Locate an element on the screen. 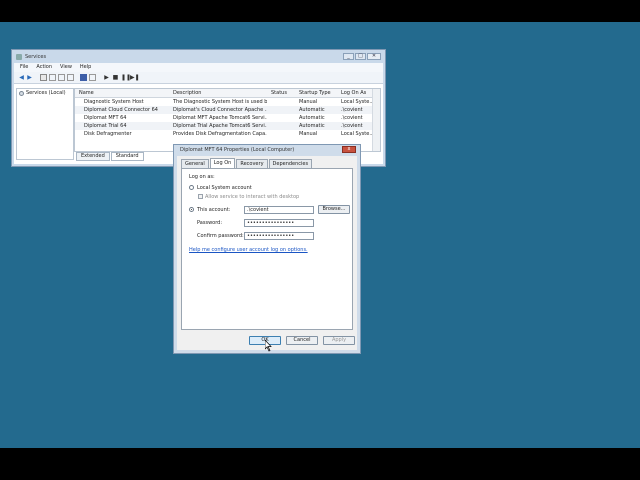 This screenshot has height=480, width=640. row-name: Diagnostic System Host is located at coordinates (114, 102).